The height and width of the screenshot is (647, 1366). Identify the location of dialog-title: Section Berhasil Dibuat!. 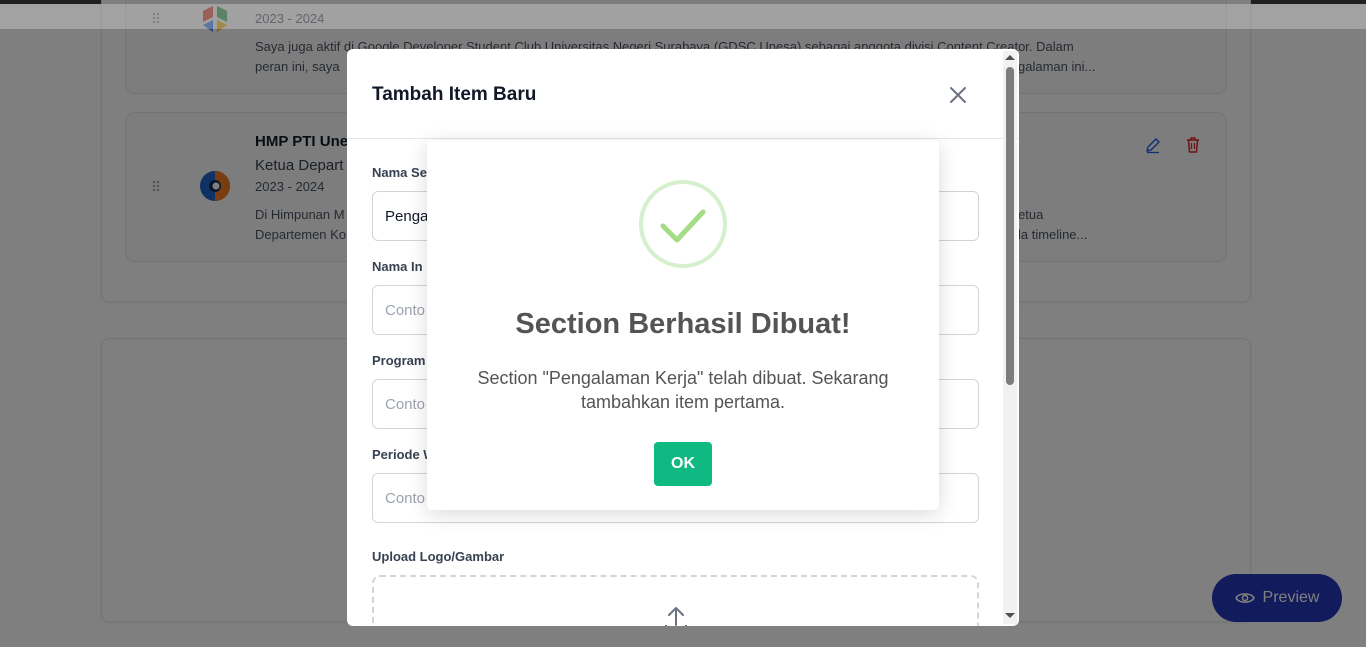
(683, 324).